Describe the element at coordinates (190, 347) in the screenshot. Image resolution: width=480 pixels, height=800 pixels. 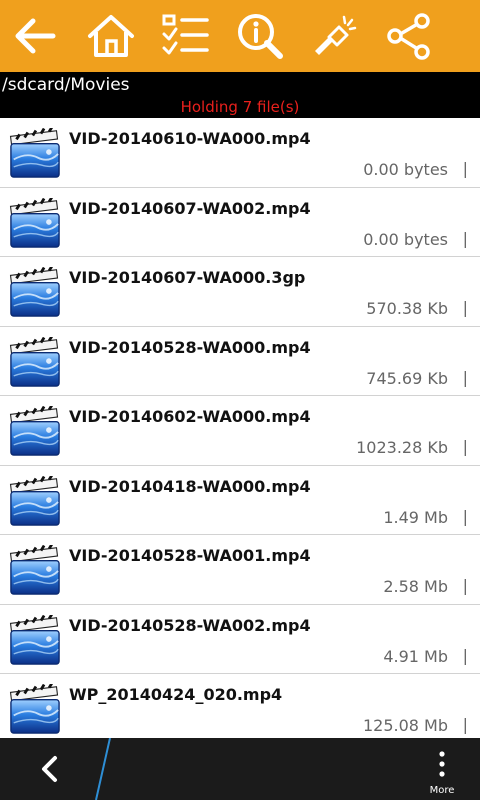
I see `file-name: VID-20140528-WA000.mp4` at that location.